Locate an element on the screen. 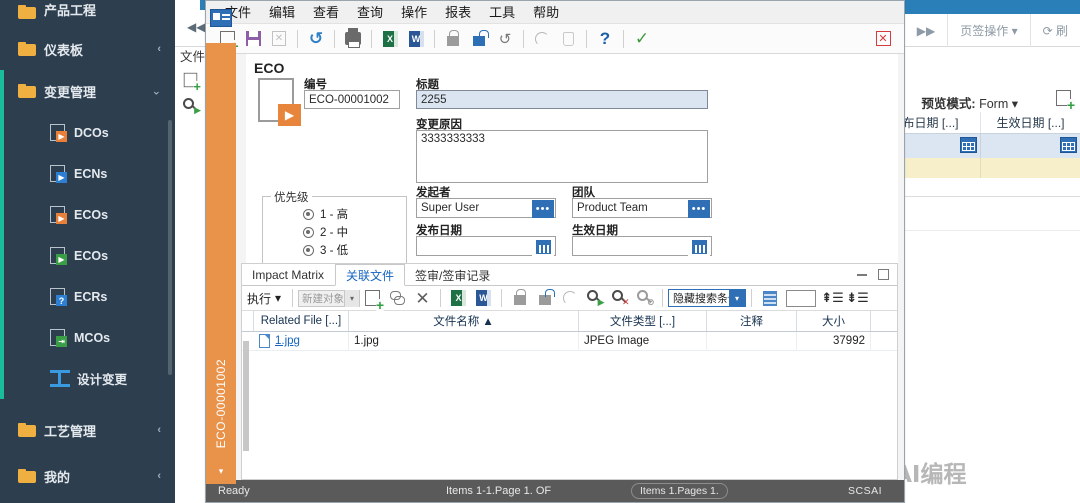 This screenshot has width=1080, height=503. new-doc-icon is located at coordinates (192, 82).